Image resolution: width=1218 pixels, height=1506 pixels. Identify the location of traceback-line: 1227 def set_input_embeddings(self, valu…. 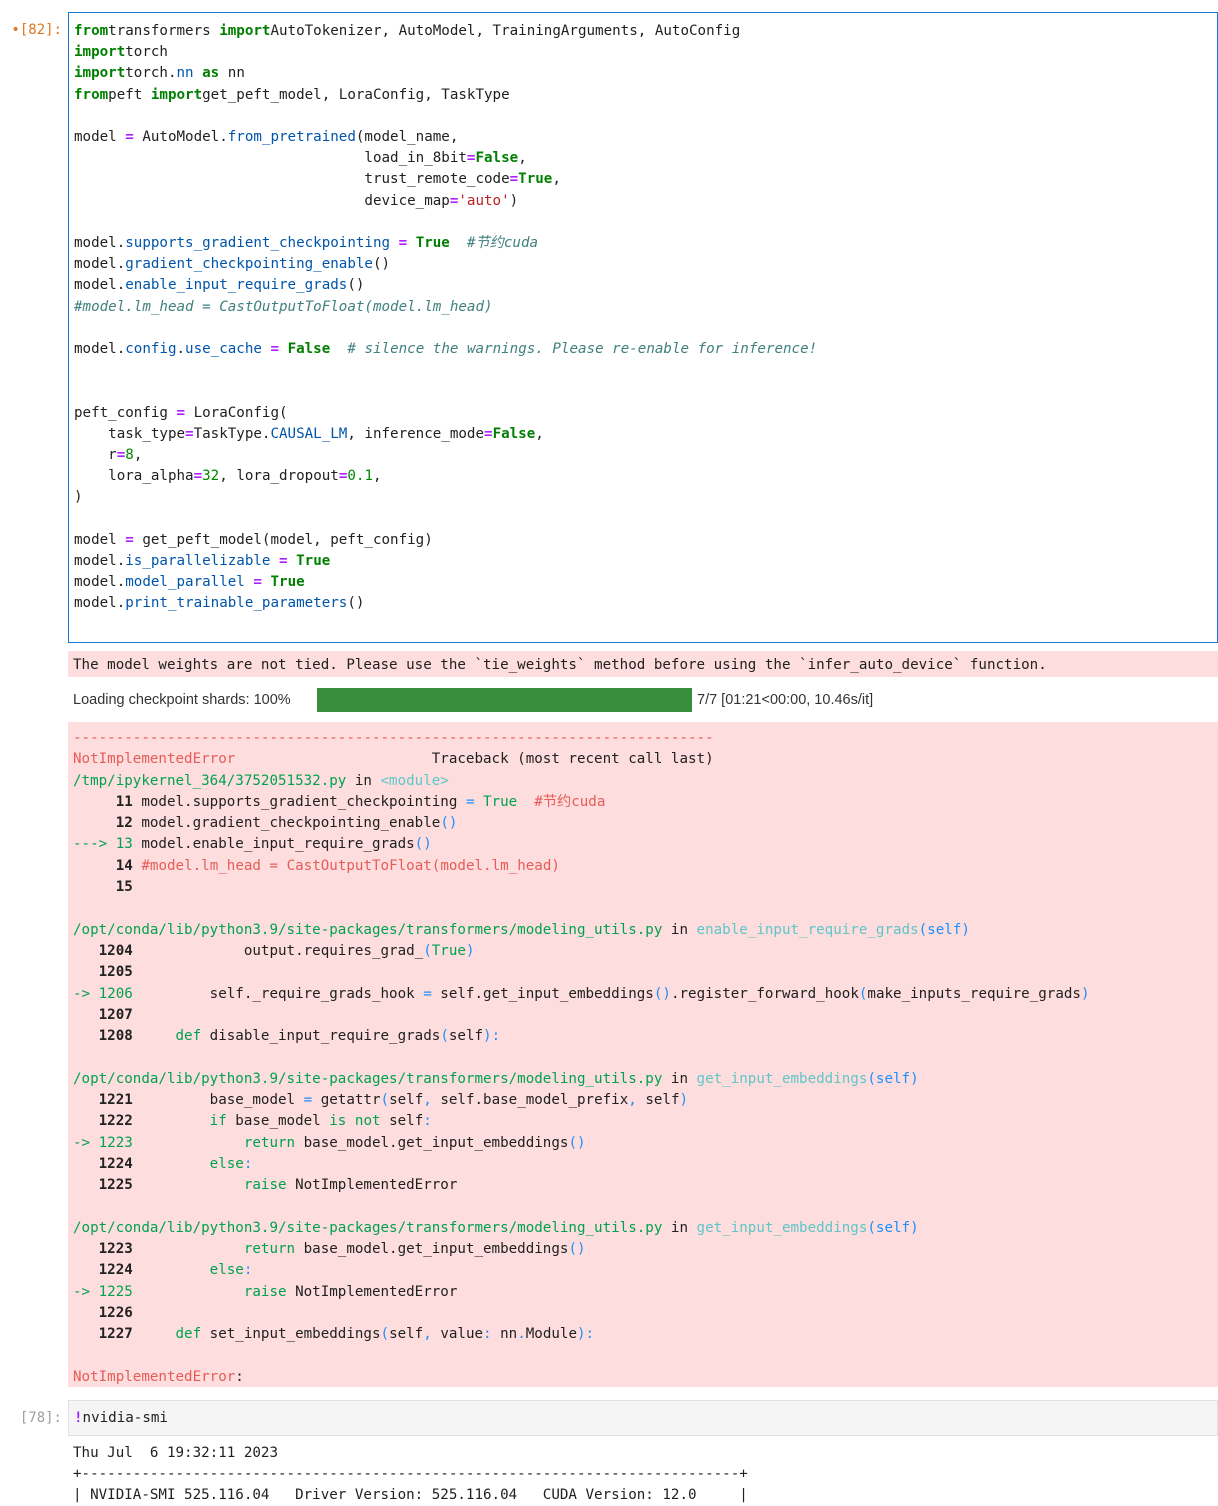
(645, 1334).